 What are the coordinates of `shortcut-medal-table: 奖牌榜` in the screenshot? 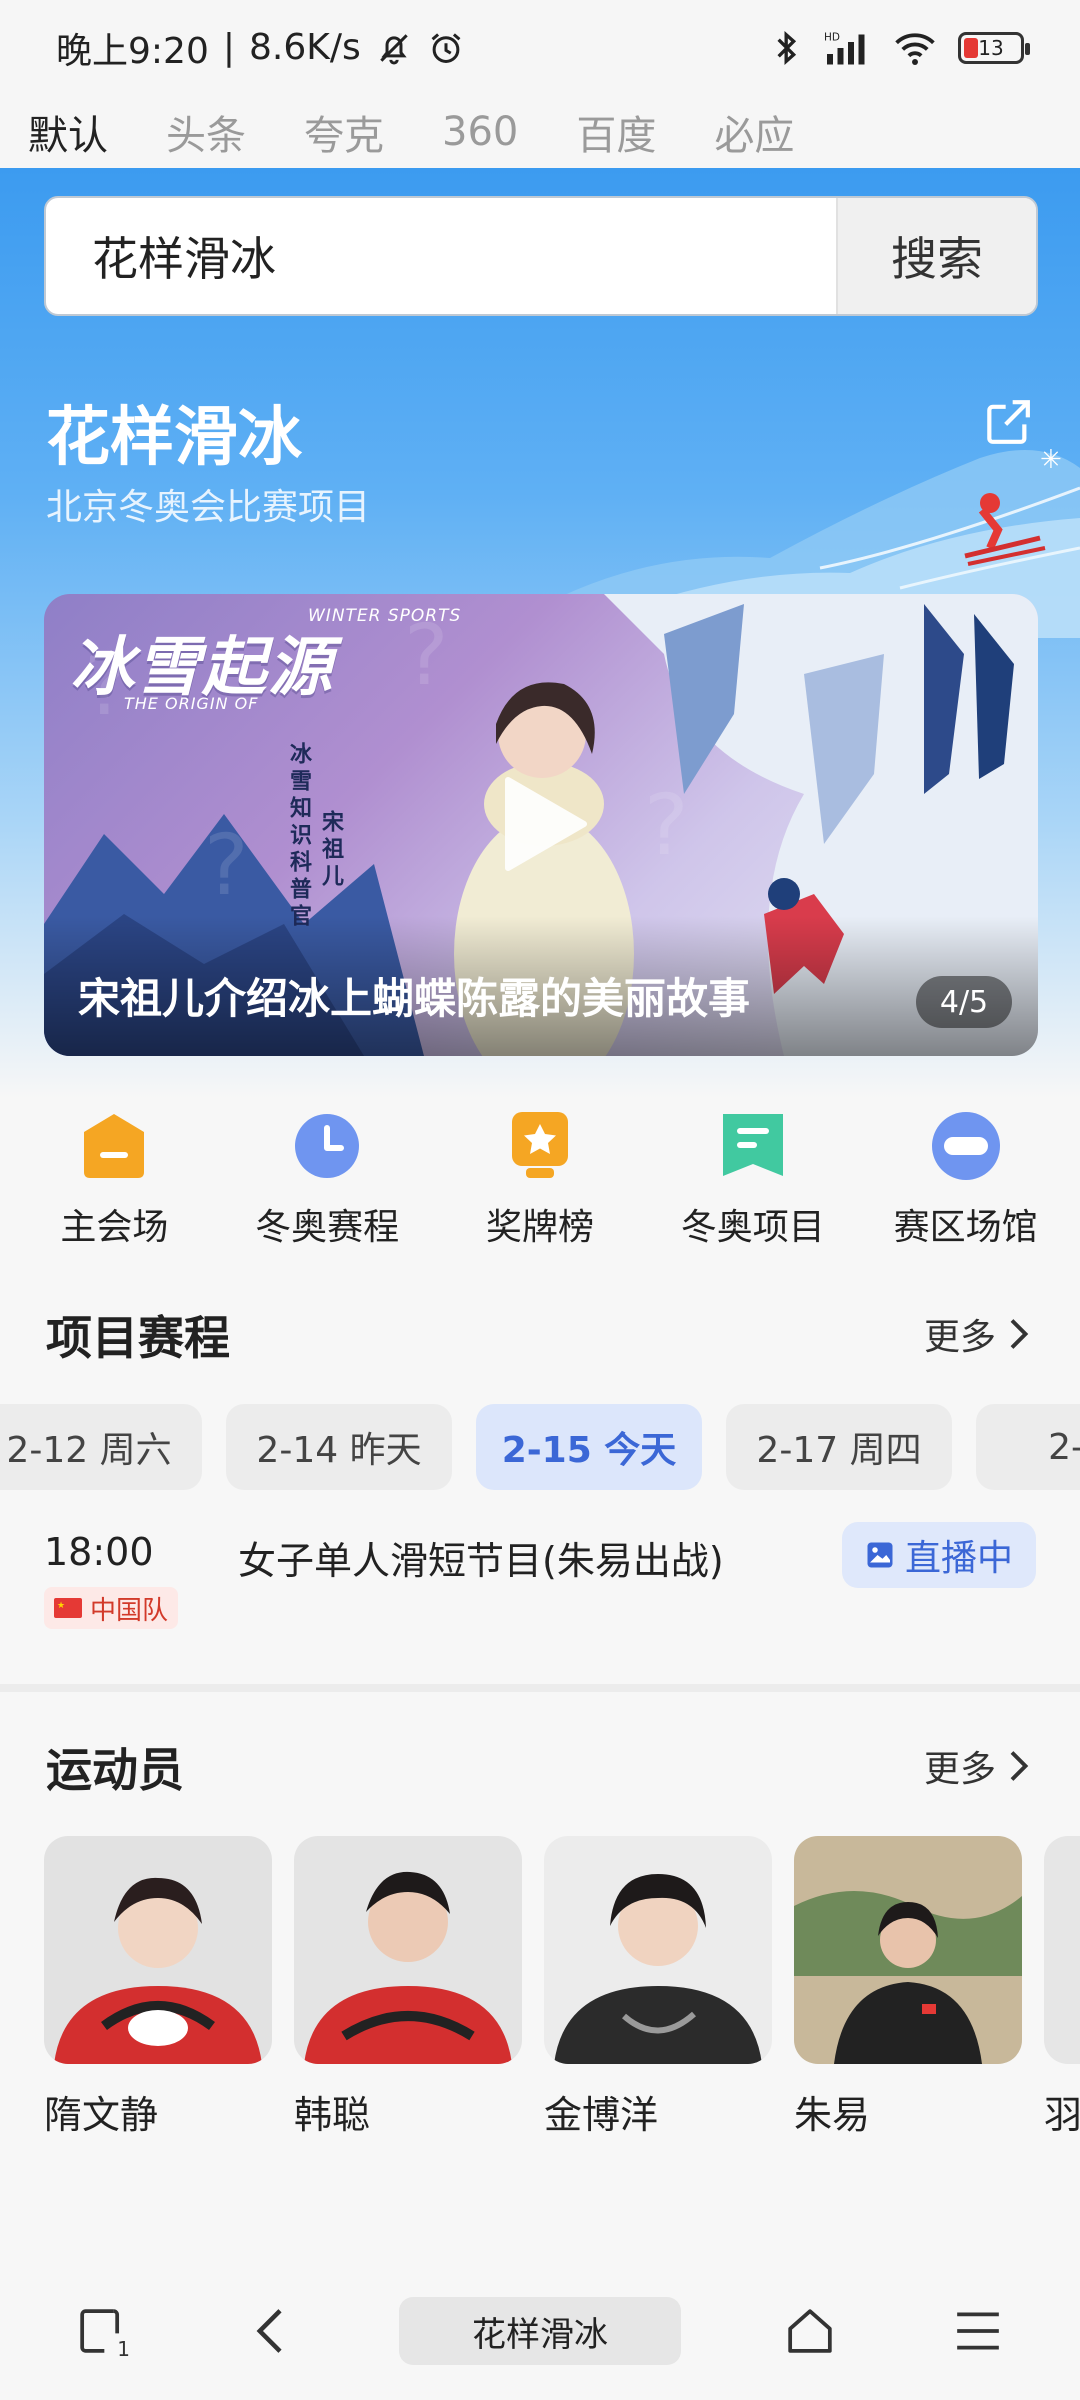 It's located at (540, 1190).